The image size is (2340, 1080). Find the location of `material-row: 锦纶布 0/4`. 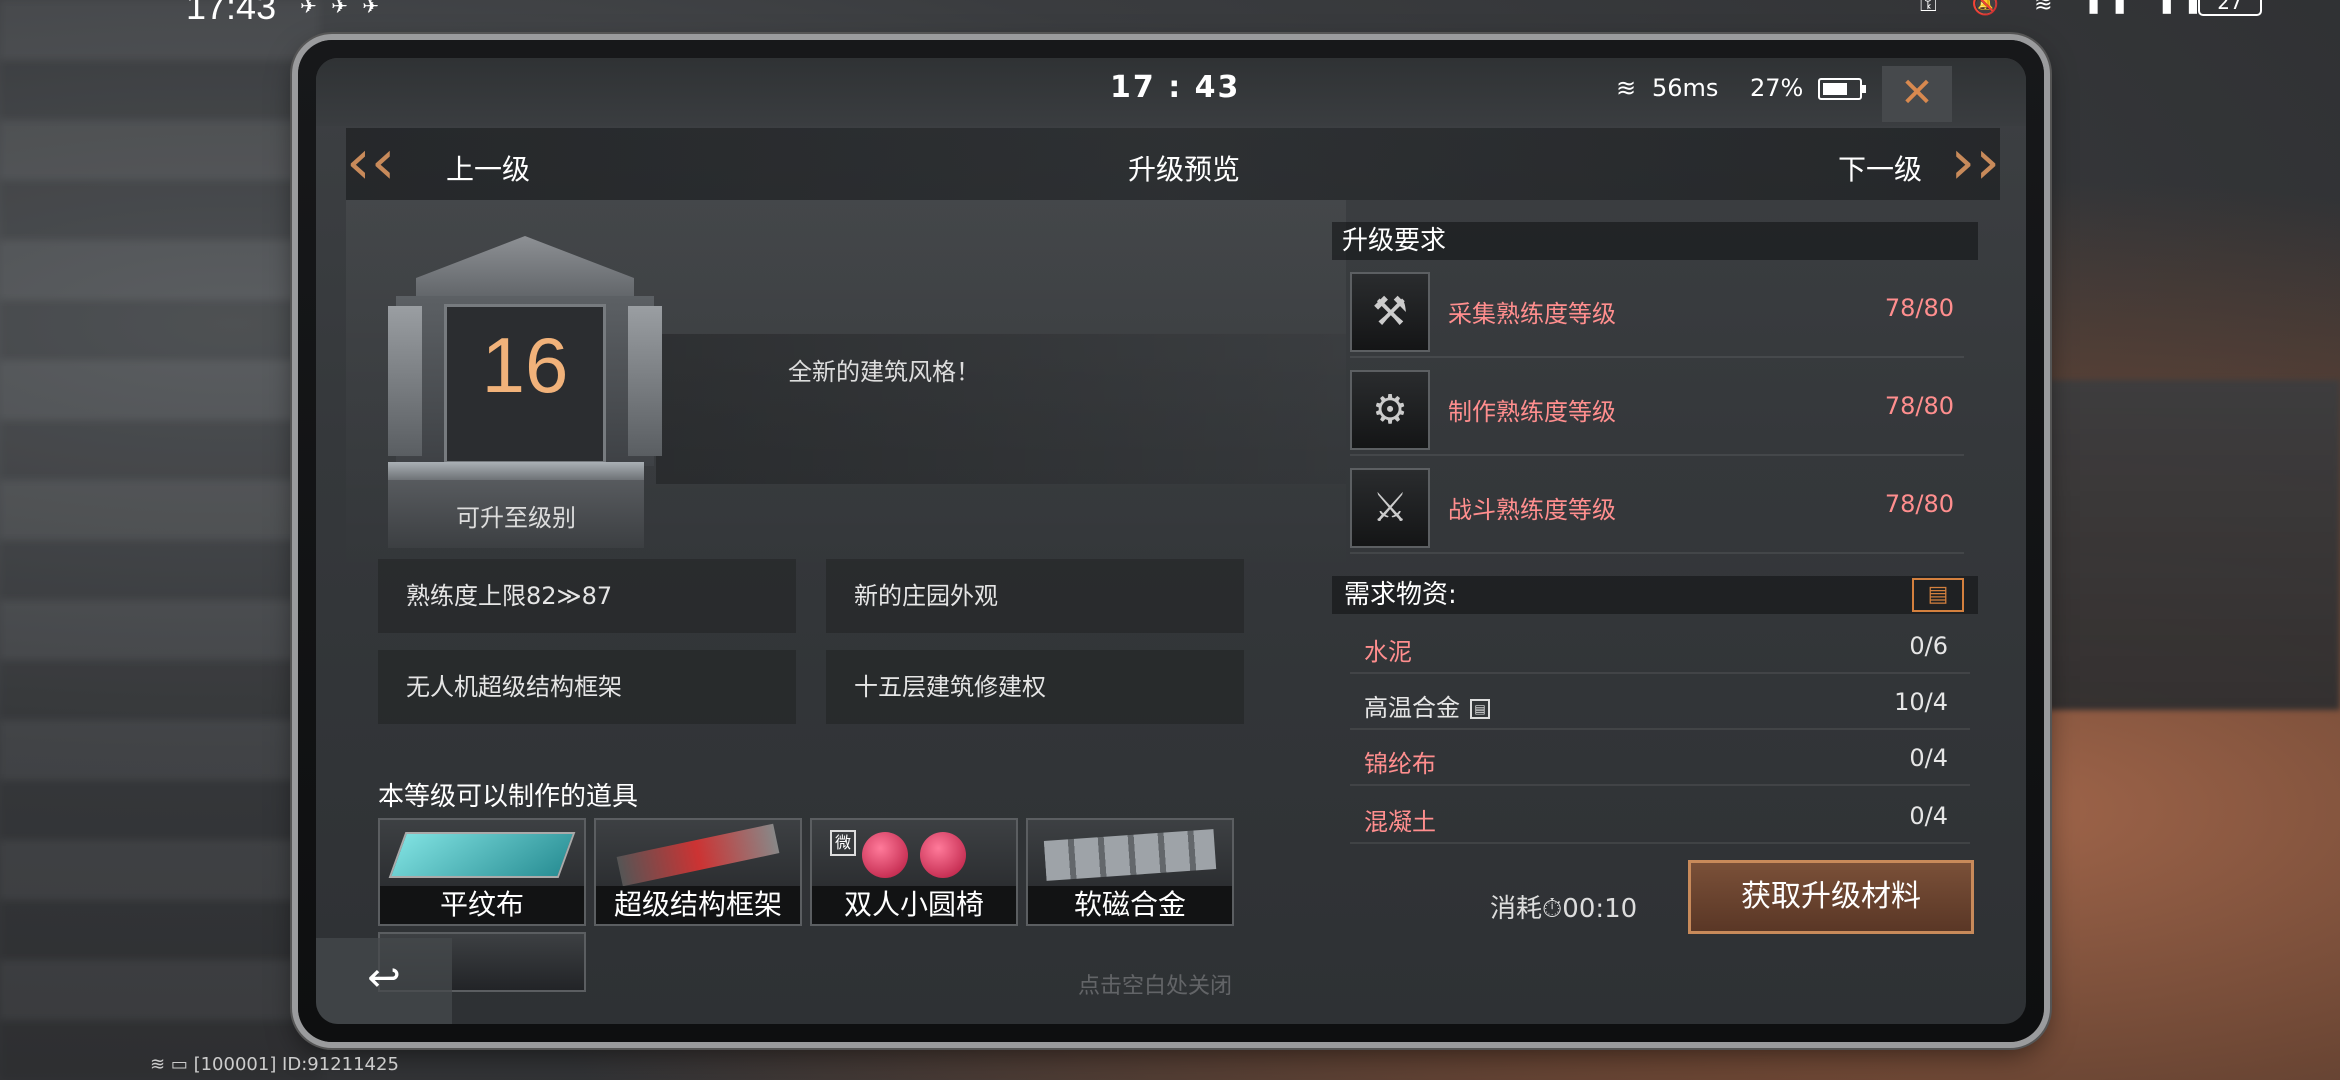

material-row: 锦纶布 0/4 is located at coordinates (1660, 758).